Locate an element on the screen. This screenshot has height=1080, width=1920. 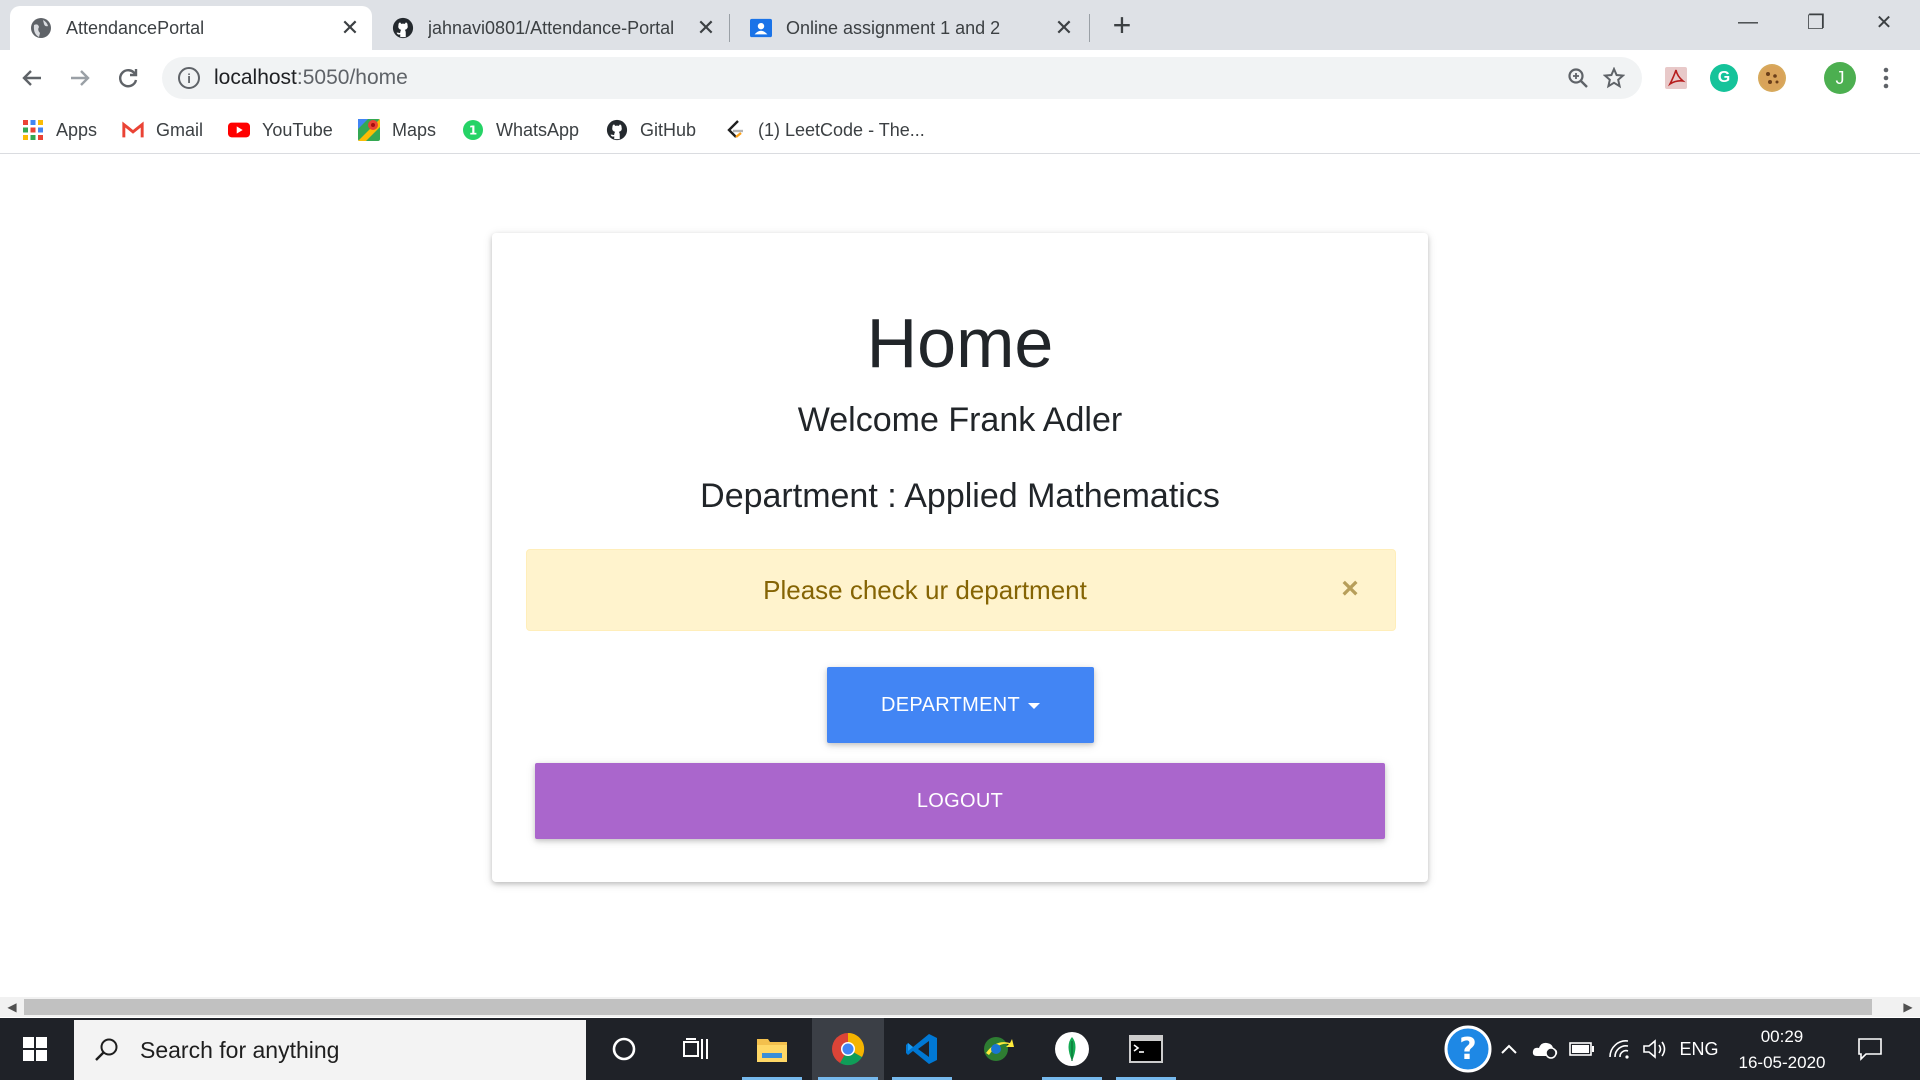
tab-title: Online assignment 1 and 2 is located at coordinates (893, 27).